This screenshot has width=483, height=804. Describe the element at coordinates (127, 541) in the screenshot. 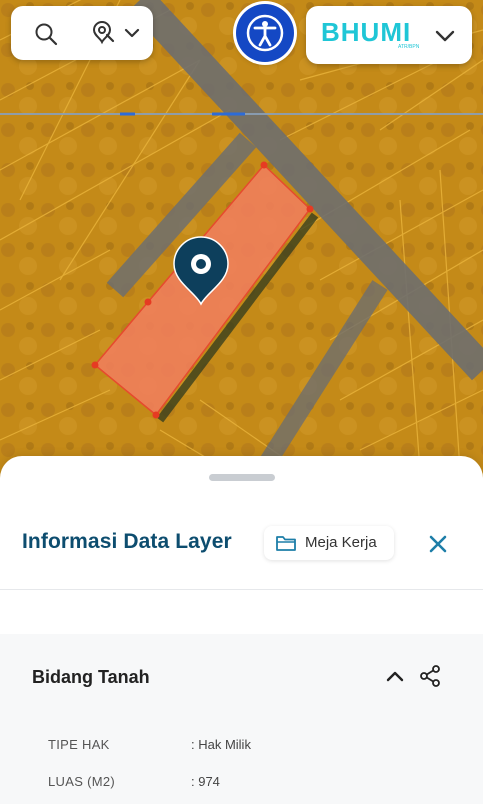

I see `page-title: Informasi Data Layer` at that location.